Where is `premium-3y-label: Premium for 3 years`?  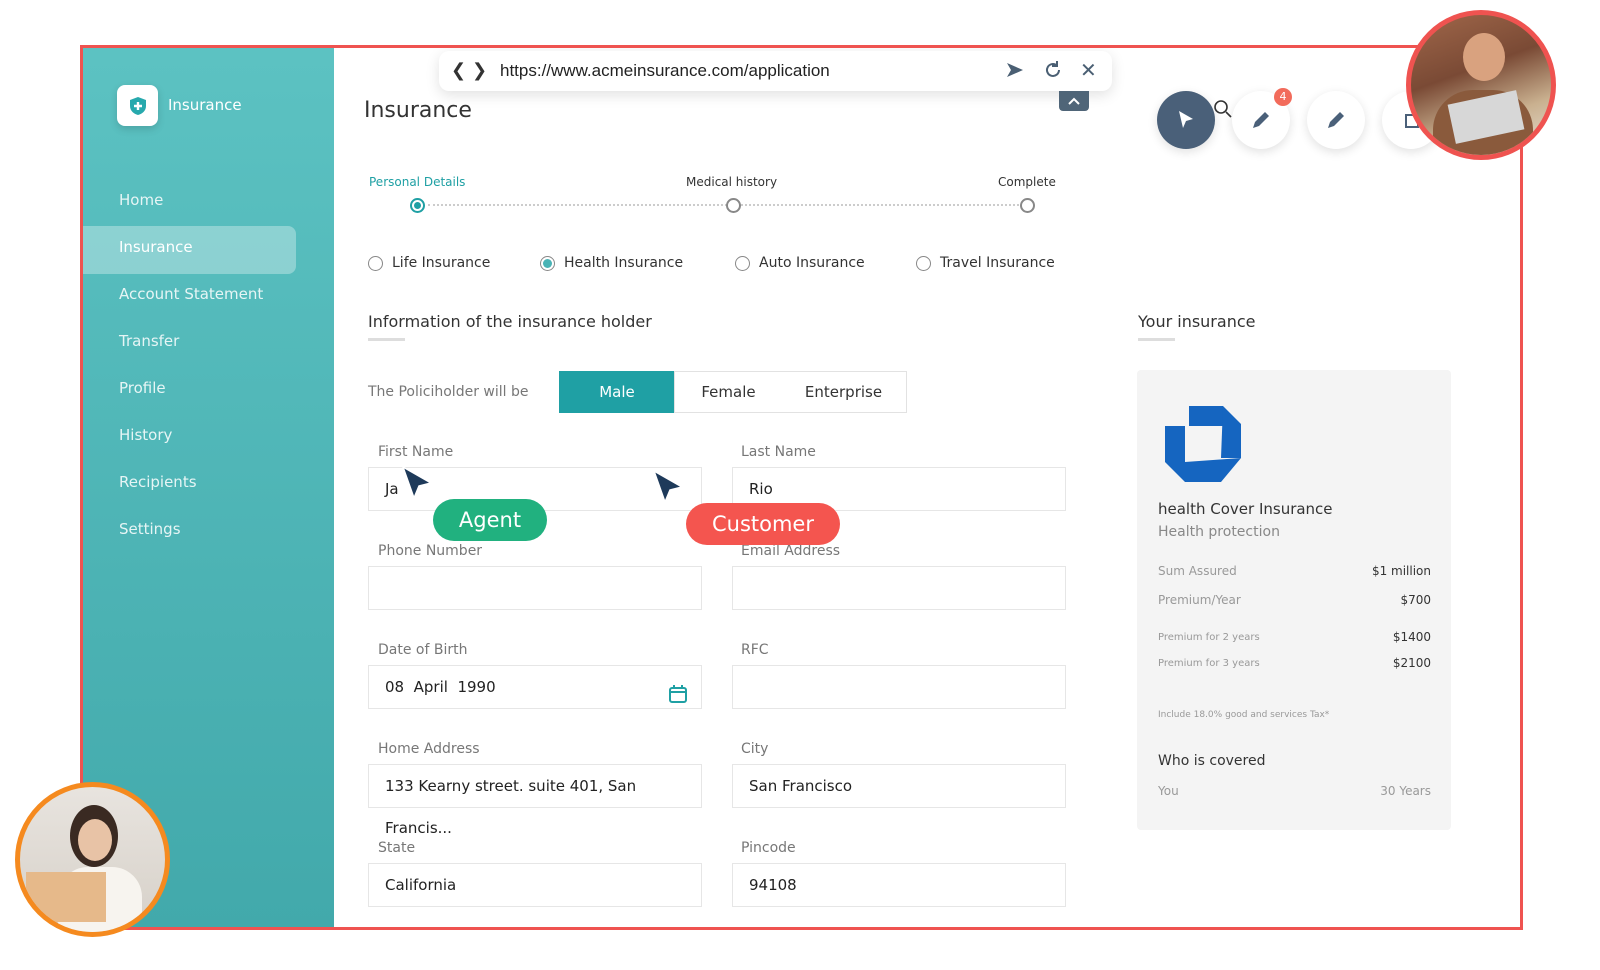 premium-3y-label: Premium for 3 years is located at coordinates (1209, 663).